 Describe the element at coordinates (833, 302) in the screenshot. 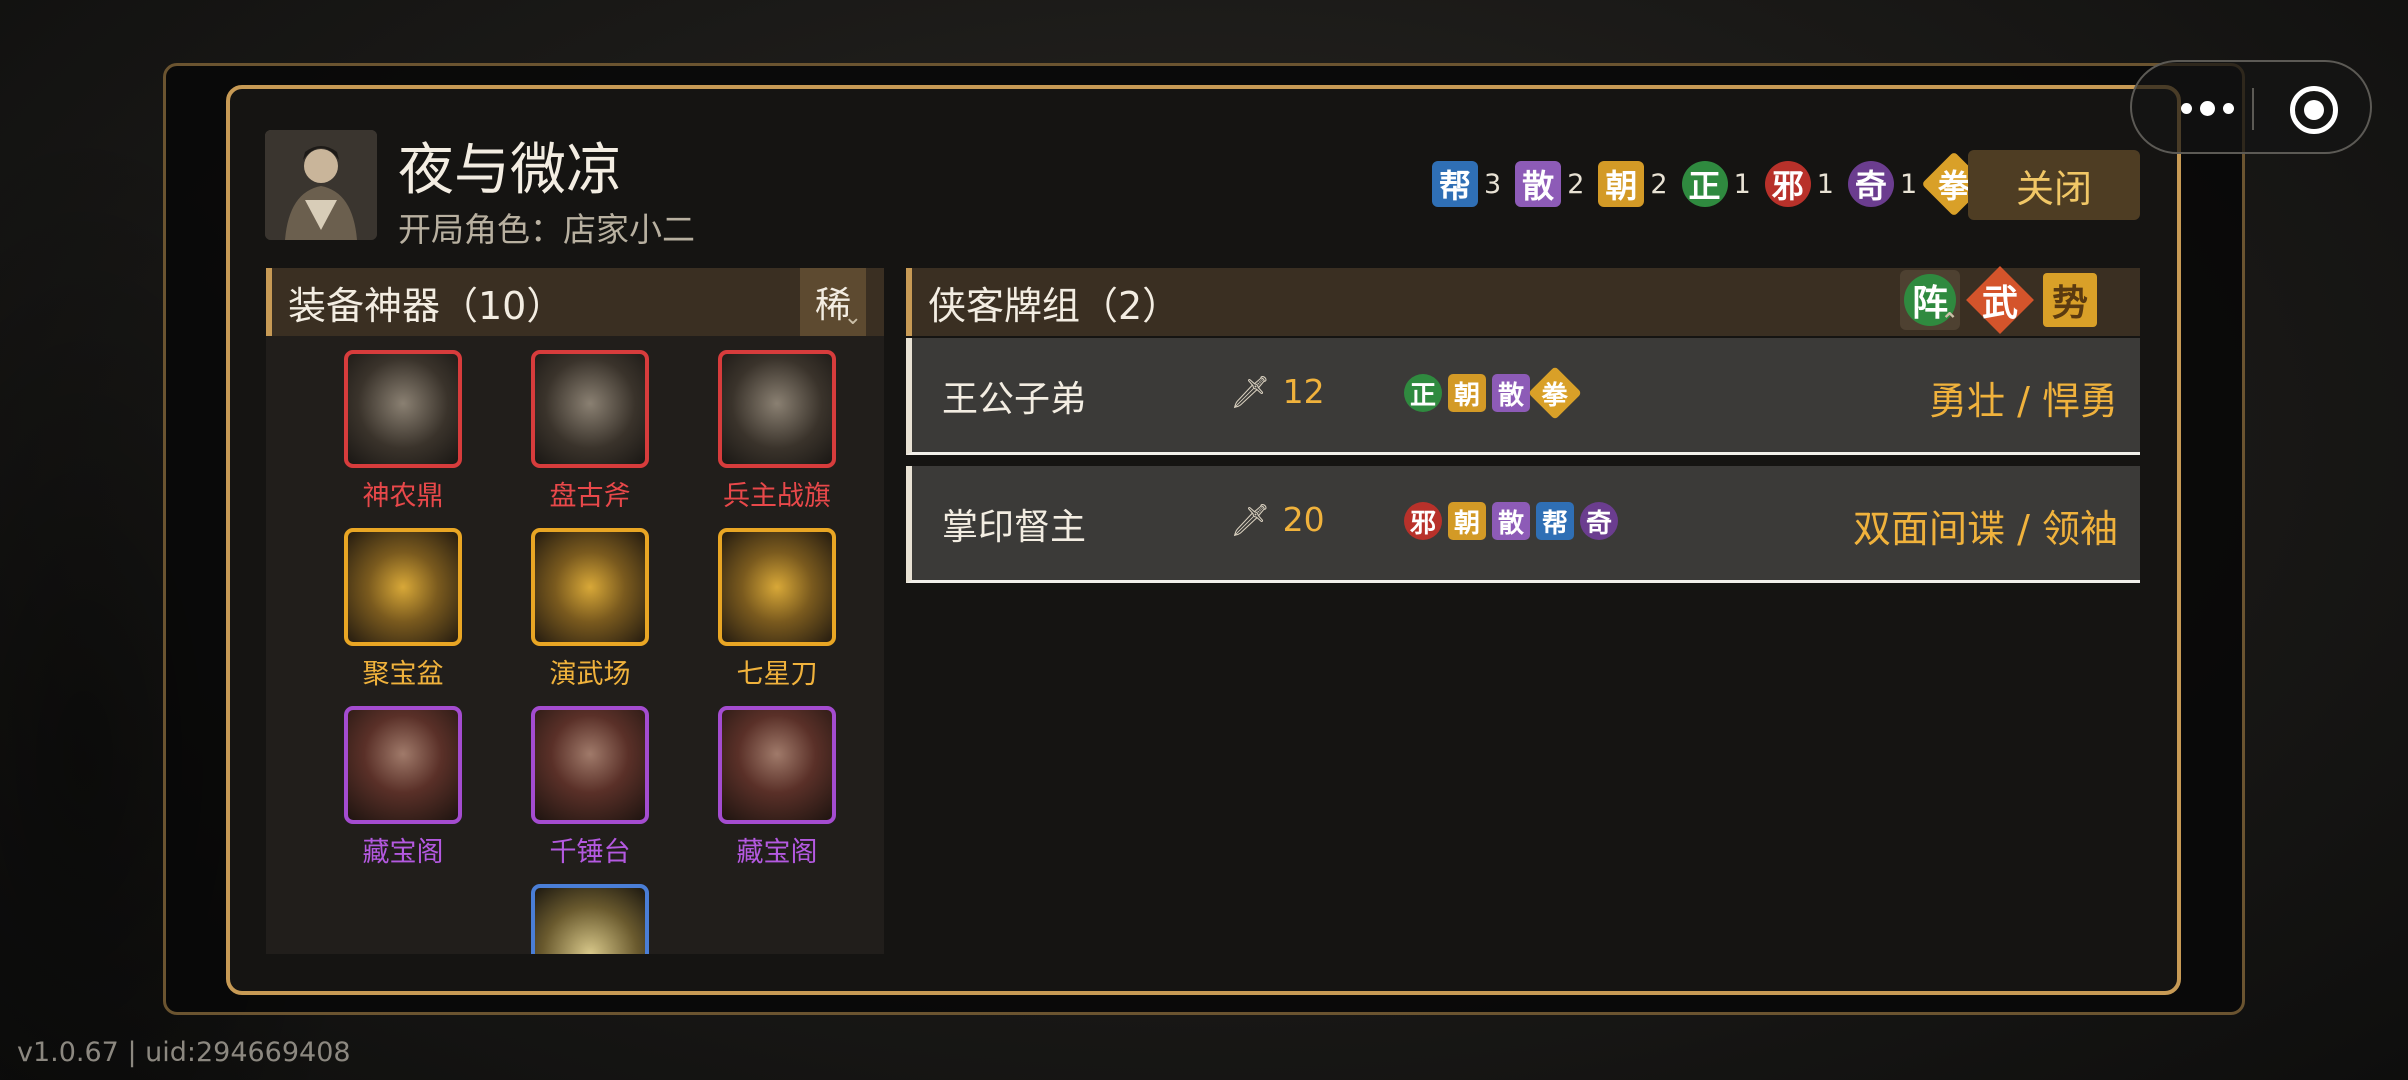

I see `rarity-sort-button: 稀 ⌄` at that location.